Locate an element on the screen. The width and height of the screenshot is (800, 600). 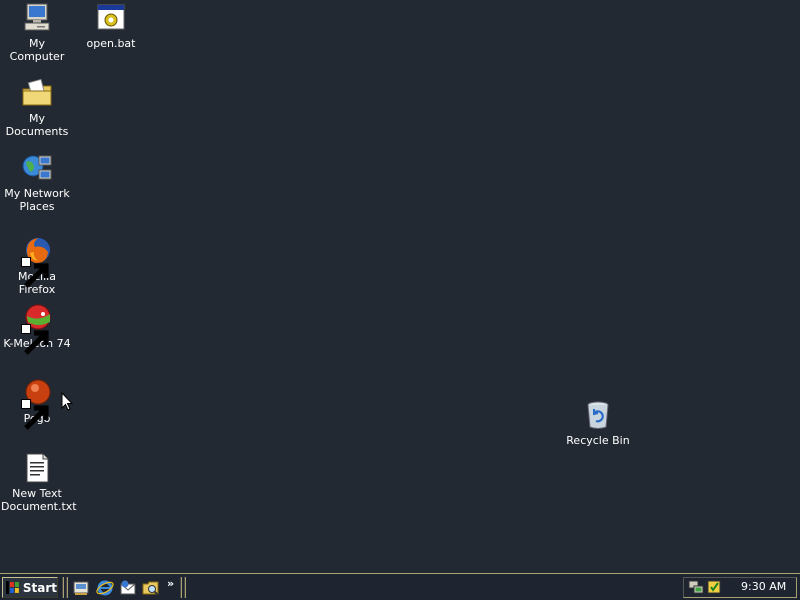
icon-label: My Documents is located at coordinates (37, 125).